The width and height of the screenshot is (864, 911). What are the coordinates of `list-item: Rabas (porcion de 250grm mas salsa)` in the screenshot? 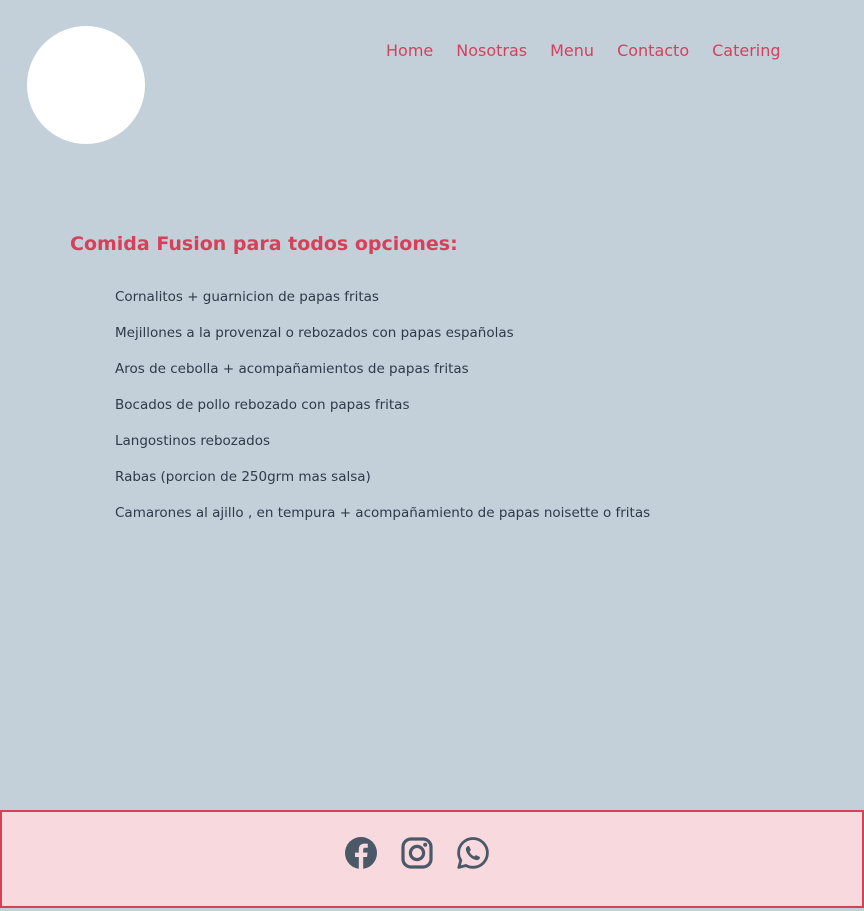 It's located at (243, 477).